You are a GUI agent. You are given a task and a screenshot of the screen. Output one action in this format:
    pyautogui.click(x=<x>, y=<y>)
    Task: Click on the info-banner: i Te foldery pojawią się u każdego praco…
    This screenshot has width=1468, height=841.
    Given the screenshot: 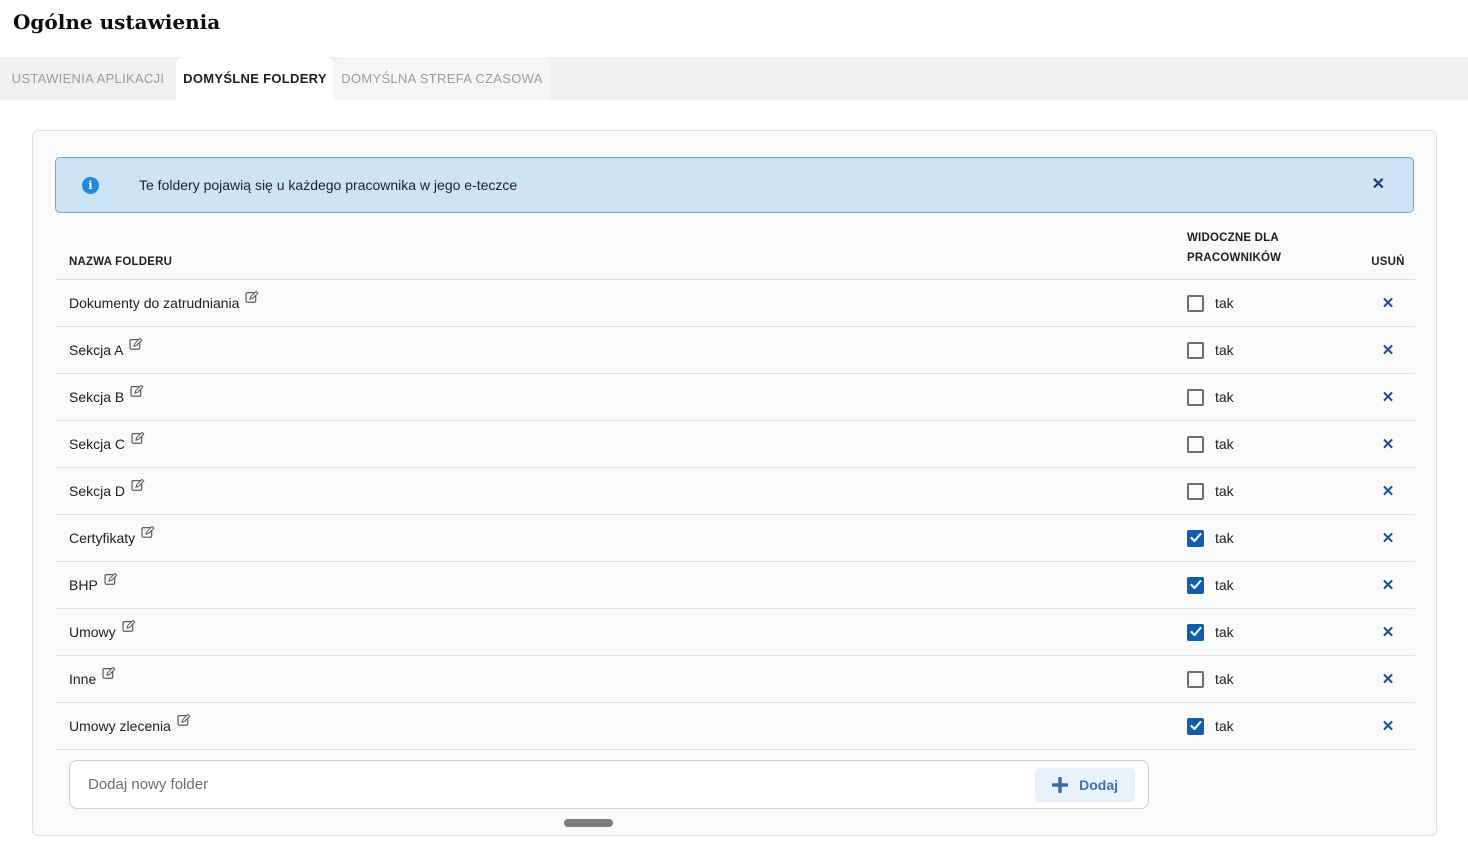 What is the action you would take?
    pyautogui.click(x=734, y=185)
    